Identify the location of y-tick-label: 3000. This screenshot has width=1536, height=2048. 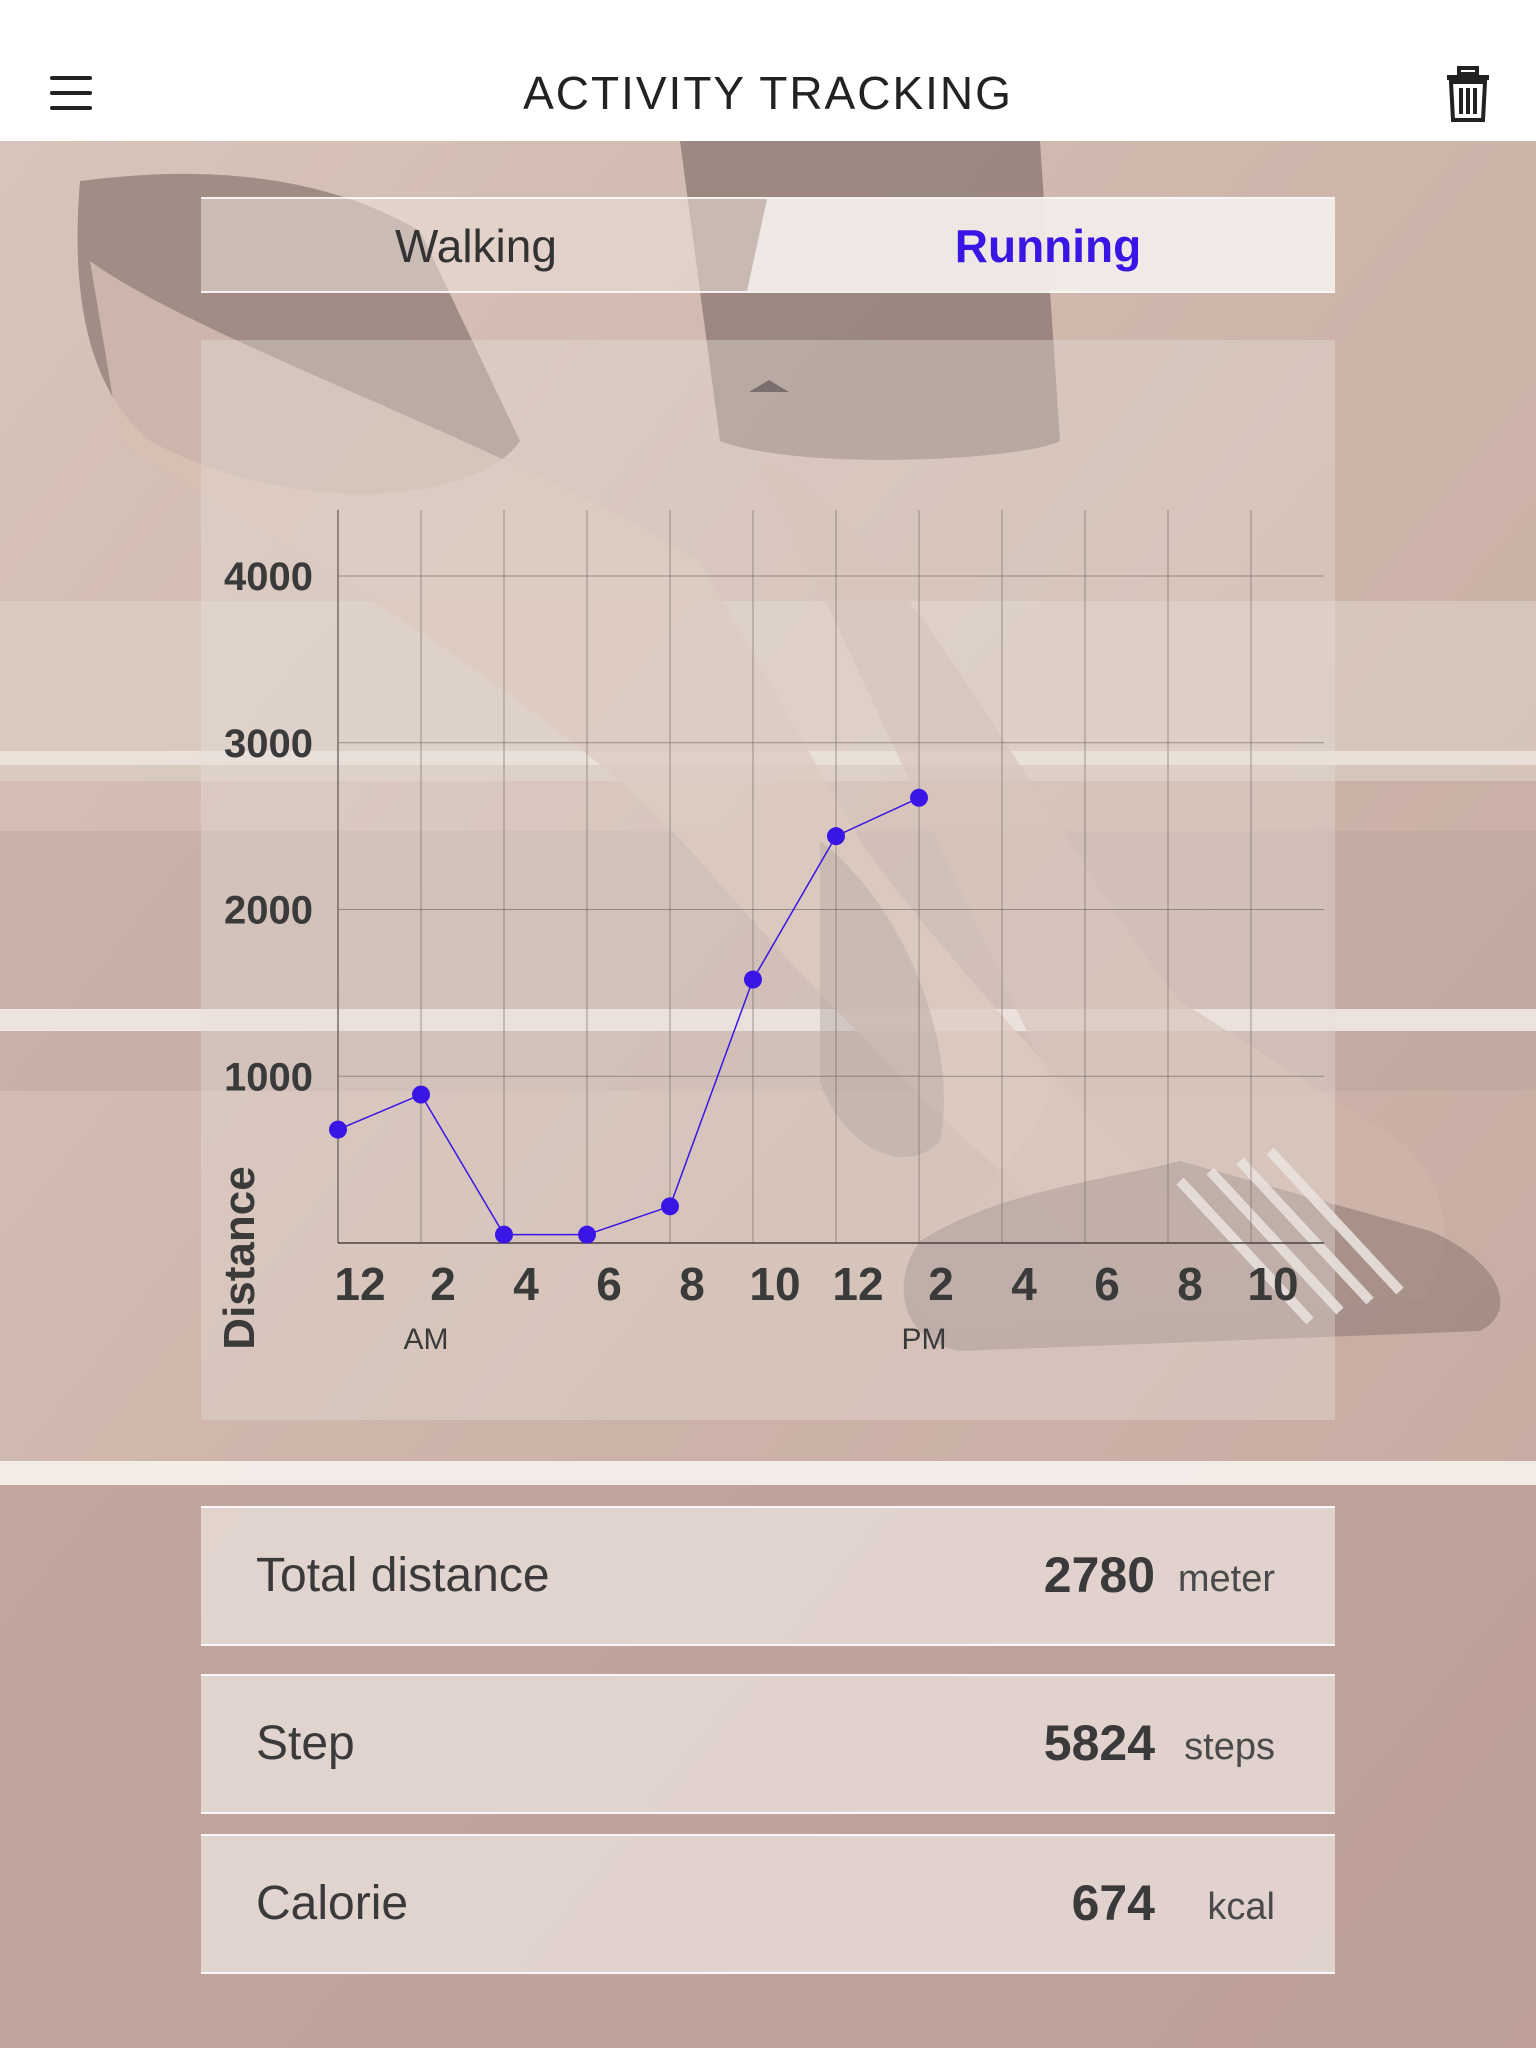
(268, 744).